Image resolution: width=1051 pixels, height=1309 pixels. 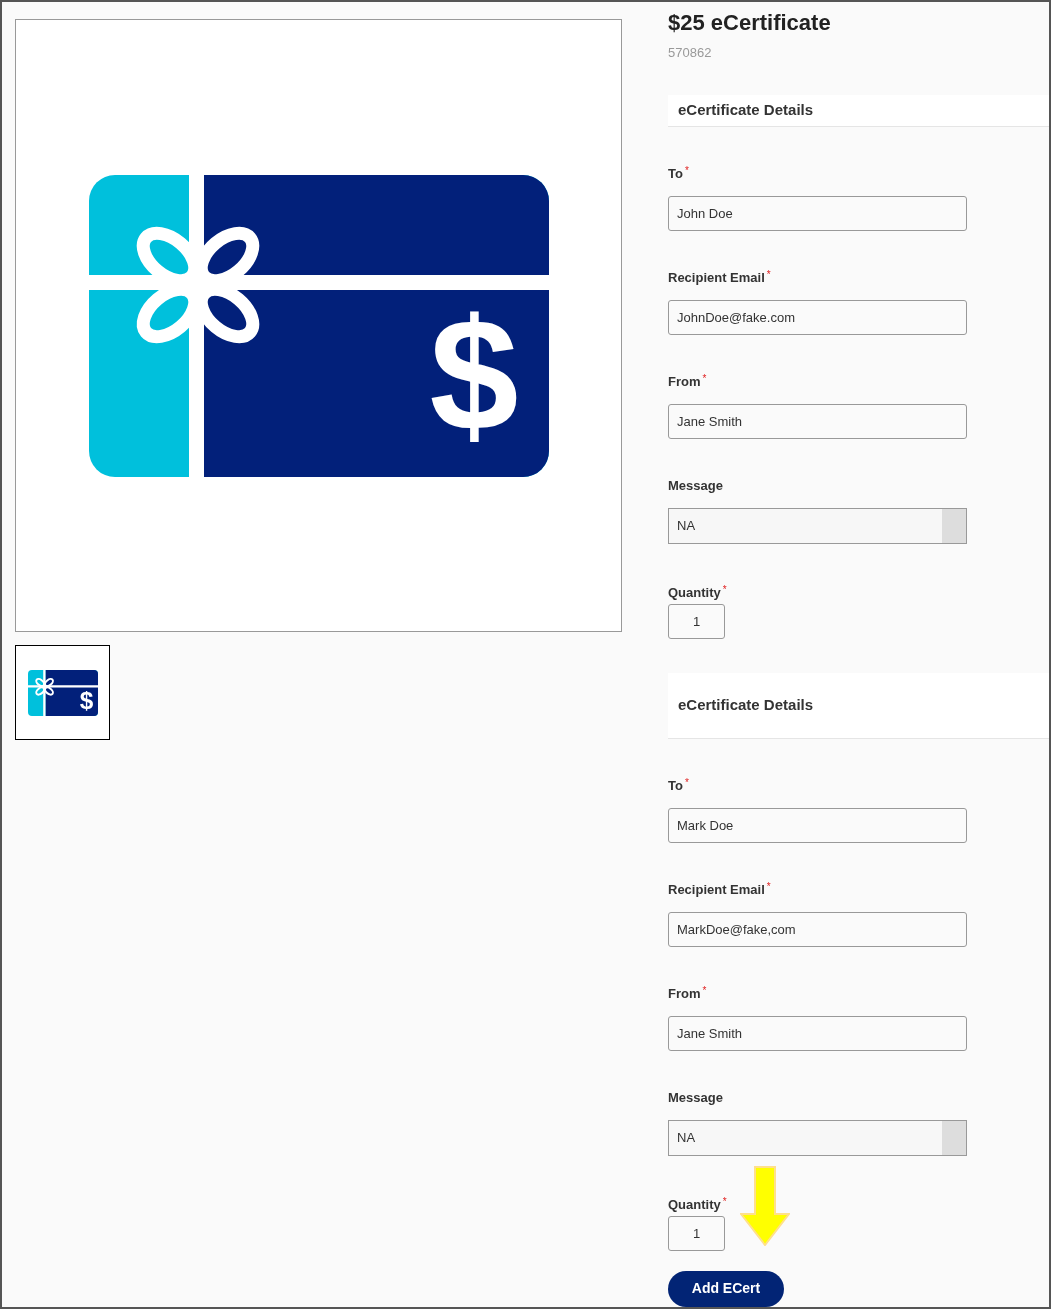 I want to click on text-field: MarkDoe@fake,com, so click(x=817, y=929).